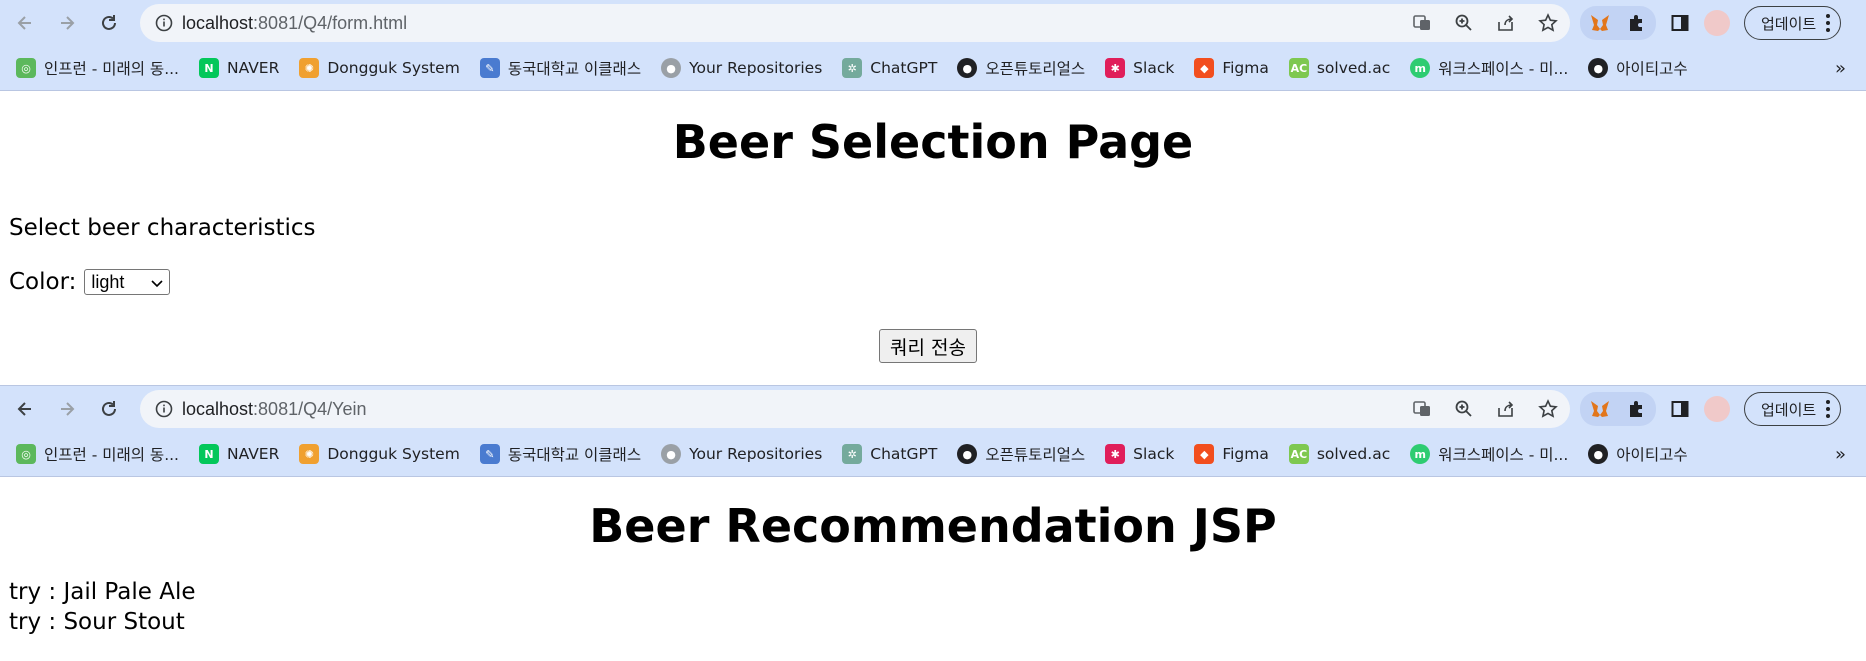 This screenshot has width=1866, height=661. What do you see at coordinates (162, 228) in the screenshot?
I see `instruction-text: Select beer characteristics` at bounding box center [162, 228].